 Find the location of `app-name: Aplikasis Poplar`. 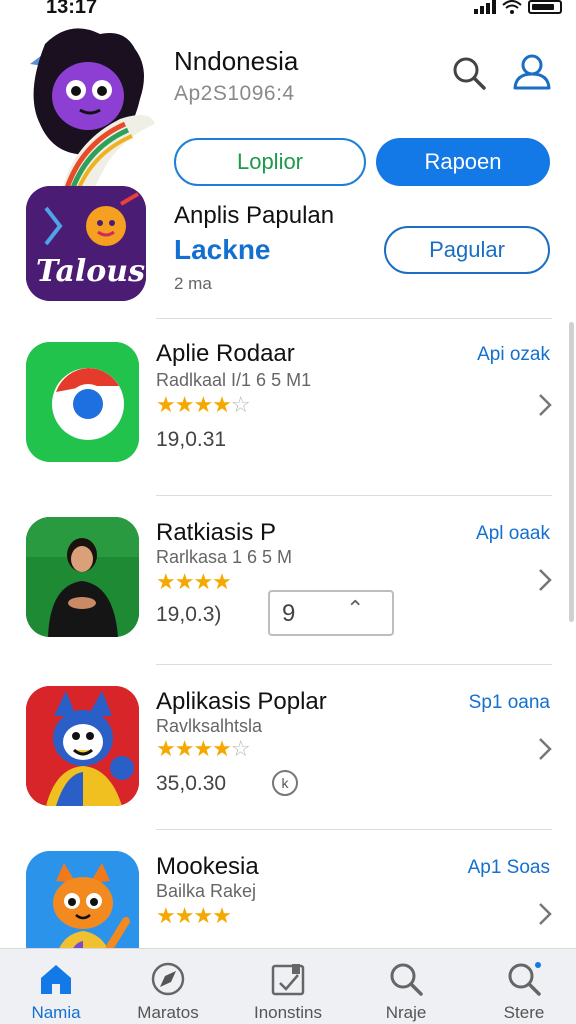

app-name: Aplikasis Poplar is located at coordinates (241, 701).